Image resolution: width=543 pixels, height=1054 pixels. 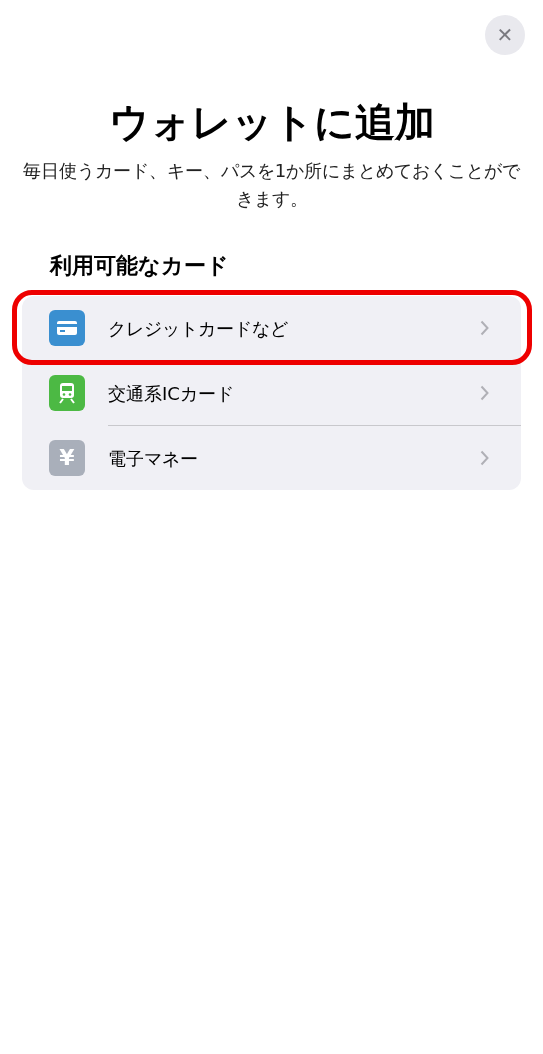 I want to click on list-item: 交通系ICカード, so click(x=271, y=393).